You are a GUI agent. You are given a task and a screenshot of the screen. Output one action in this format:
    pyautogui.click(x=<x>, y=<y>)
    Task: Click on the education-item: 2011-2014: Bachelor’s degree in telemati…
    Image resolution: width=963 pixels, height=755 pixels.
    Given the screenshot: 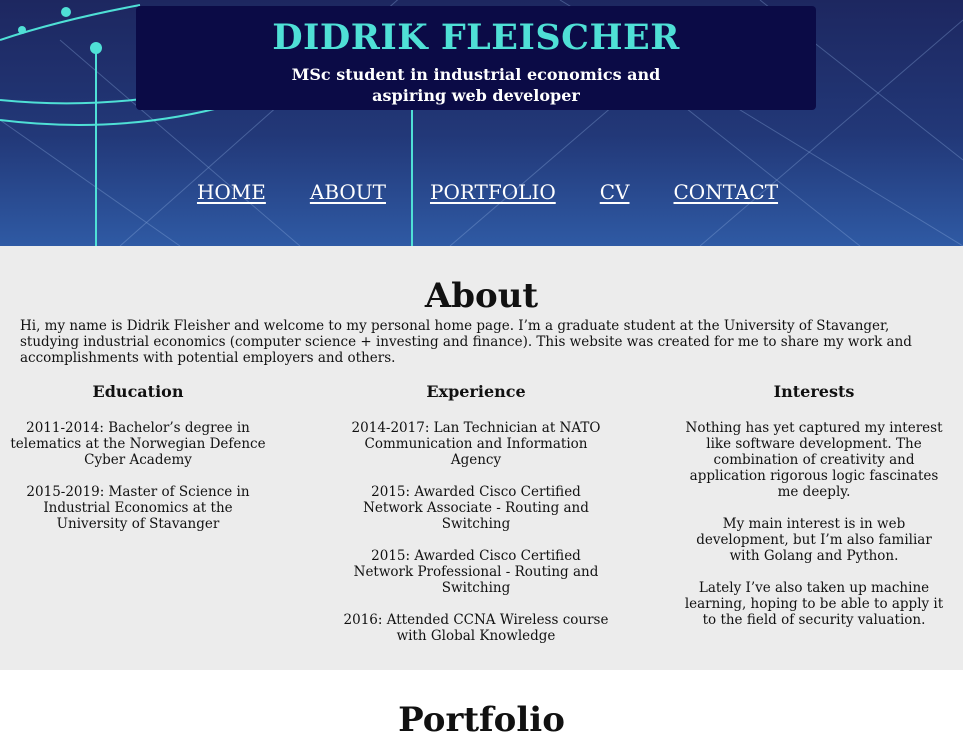 What is the action you would take?
    pyautogui.click(x=138, y=444)
    